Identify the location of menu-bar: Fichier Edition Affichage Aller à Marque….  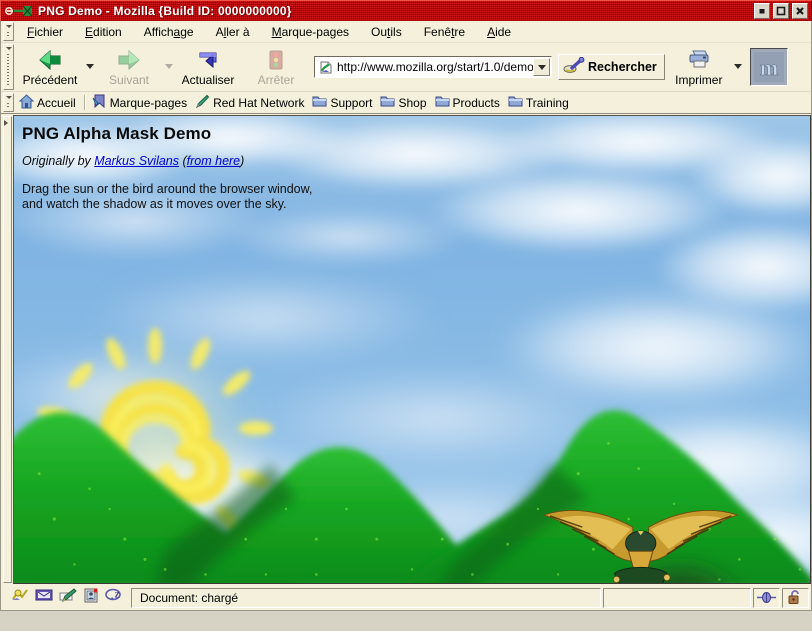
(406, 32).